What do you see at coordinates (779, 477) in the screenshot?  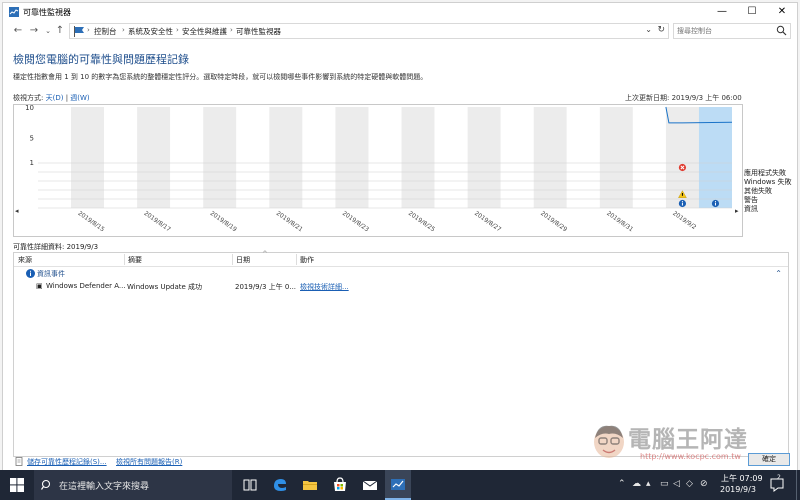 I see `notification-count: 2` at bounding box center [779, 477].